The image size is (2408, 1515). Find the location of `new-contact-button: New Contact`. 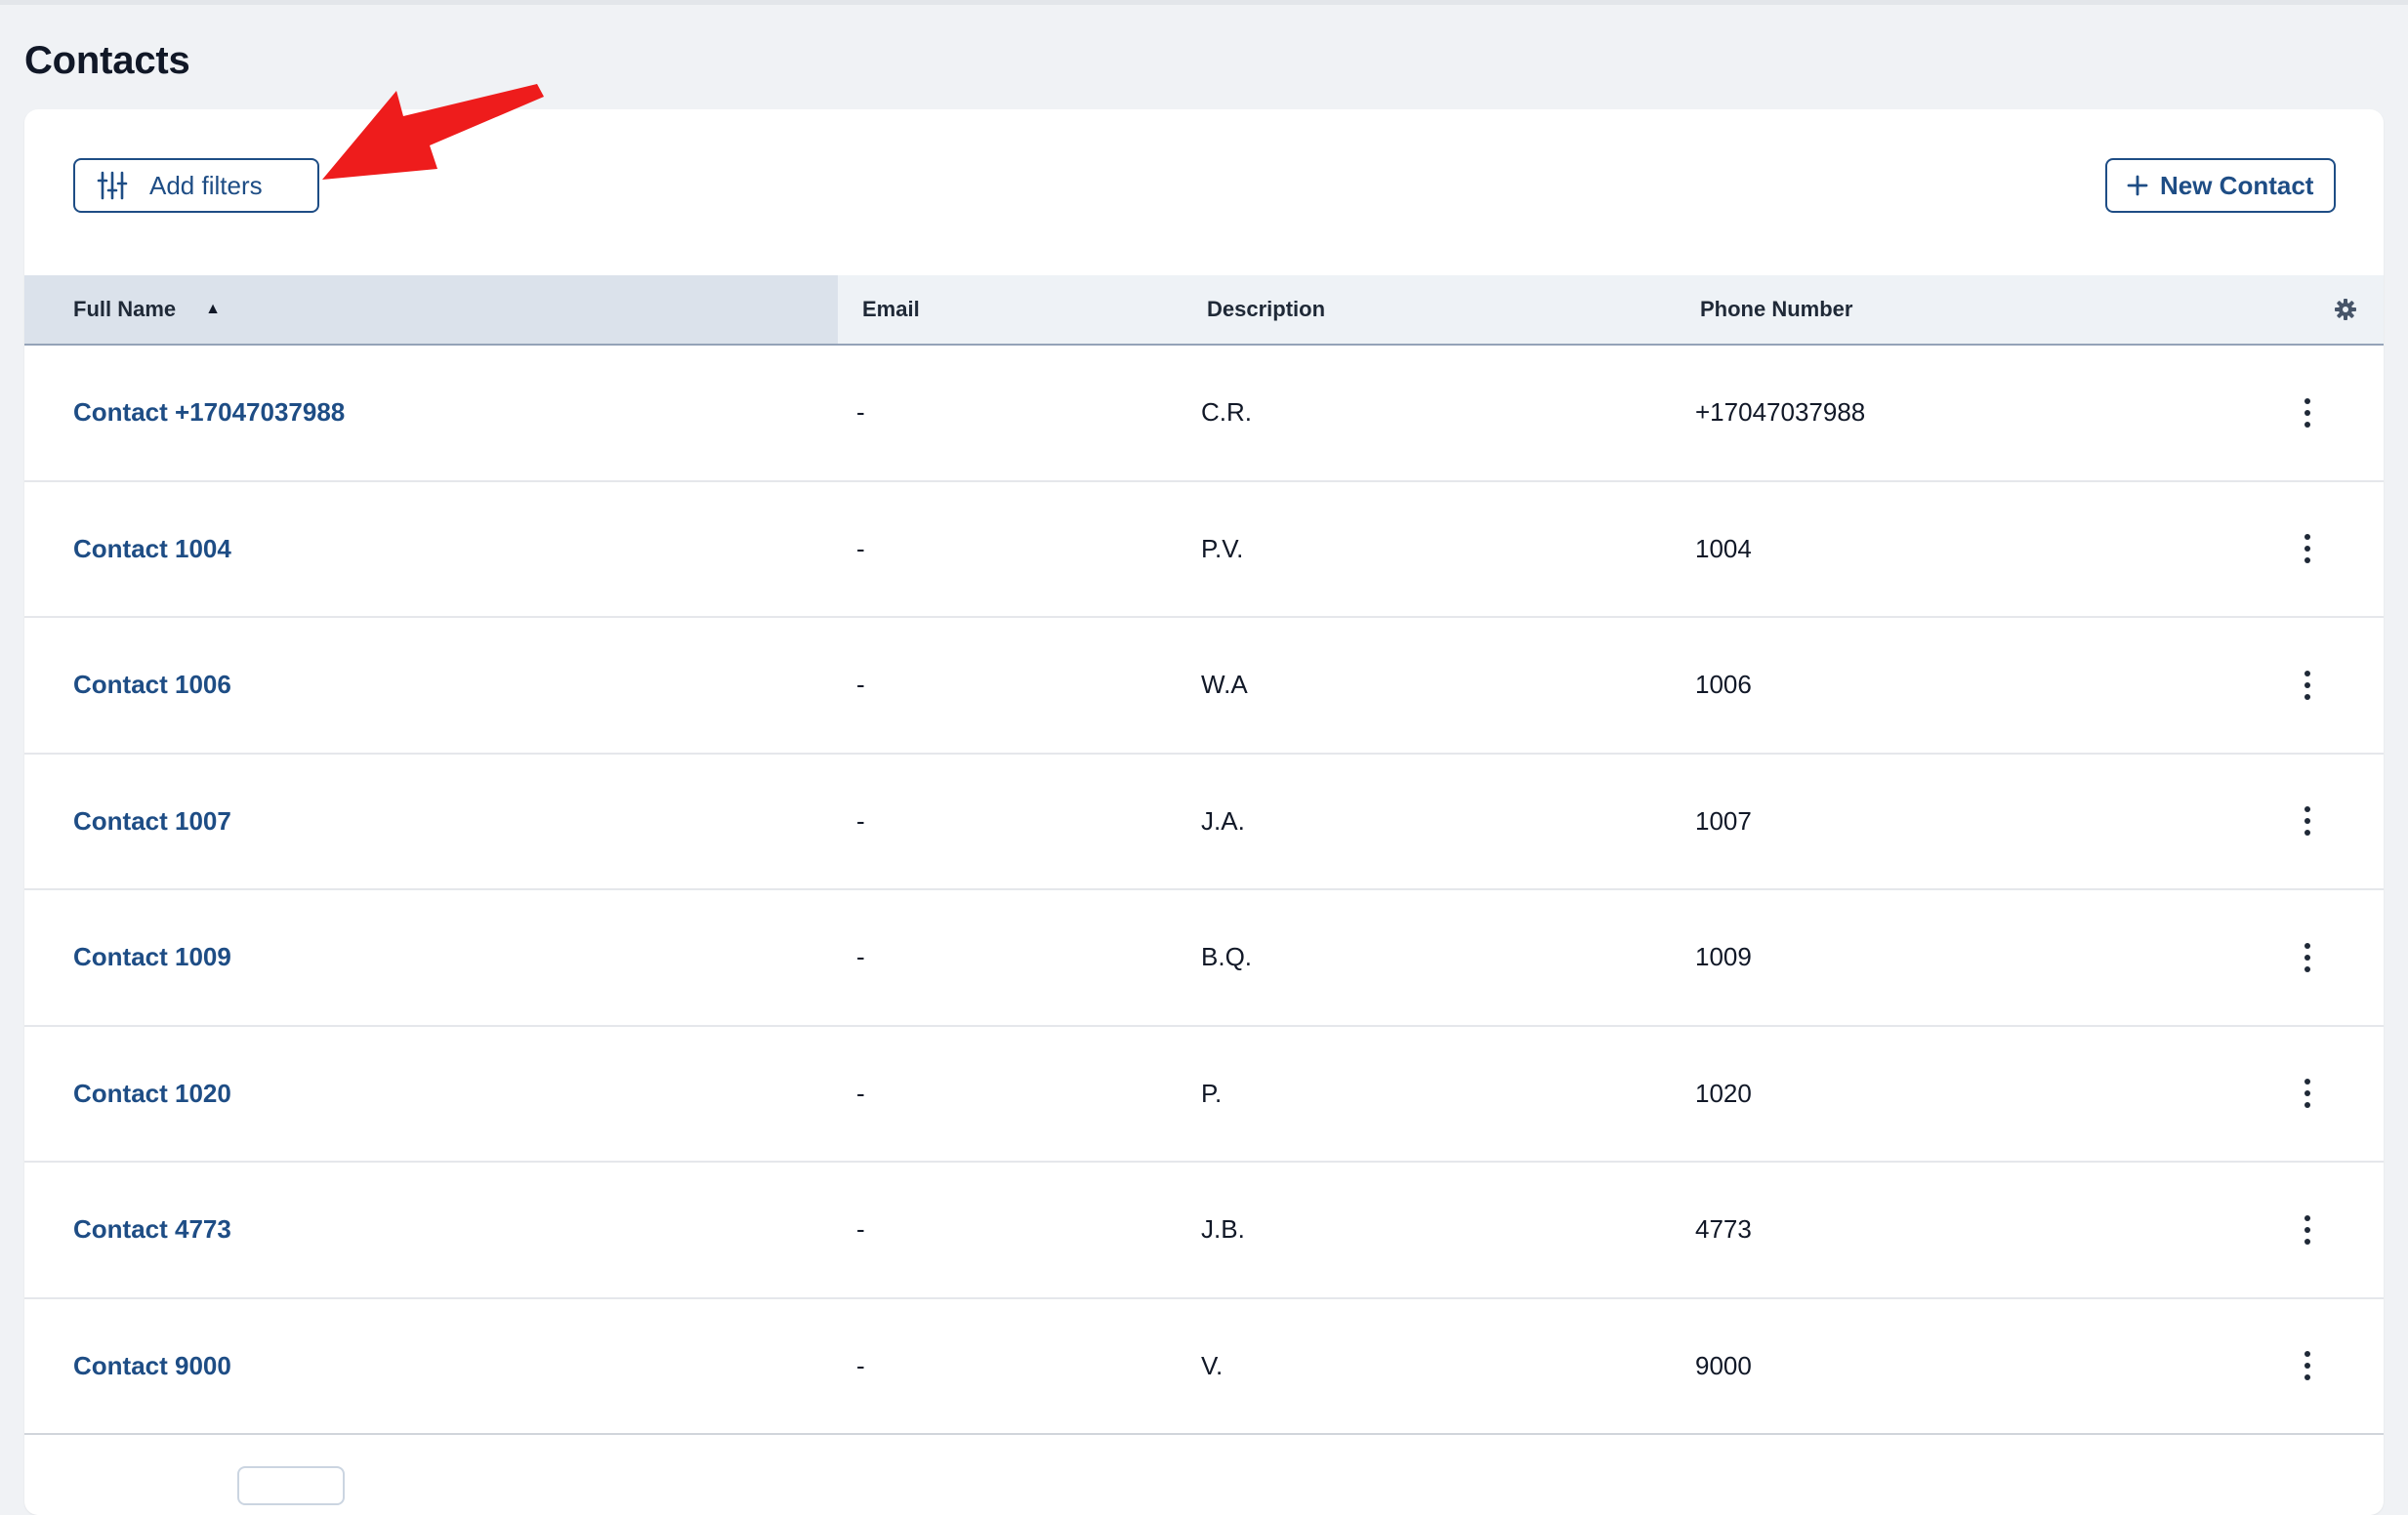

new-contact-button: New Contact is located at coordinates (2221, 185).